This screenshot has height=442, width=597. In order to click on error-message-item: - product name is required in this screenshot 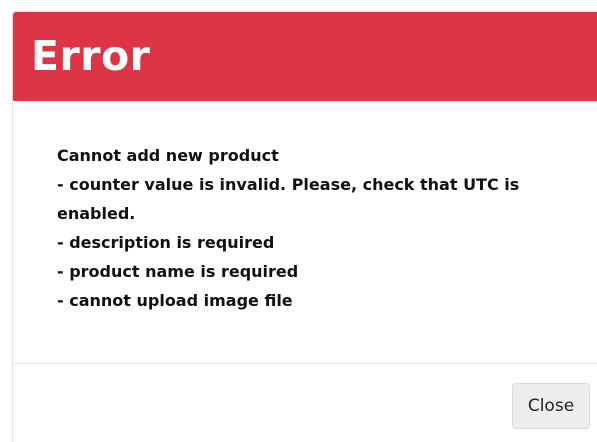, I will do `click(178, 271)`.